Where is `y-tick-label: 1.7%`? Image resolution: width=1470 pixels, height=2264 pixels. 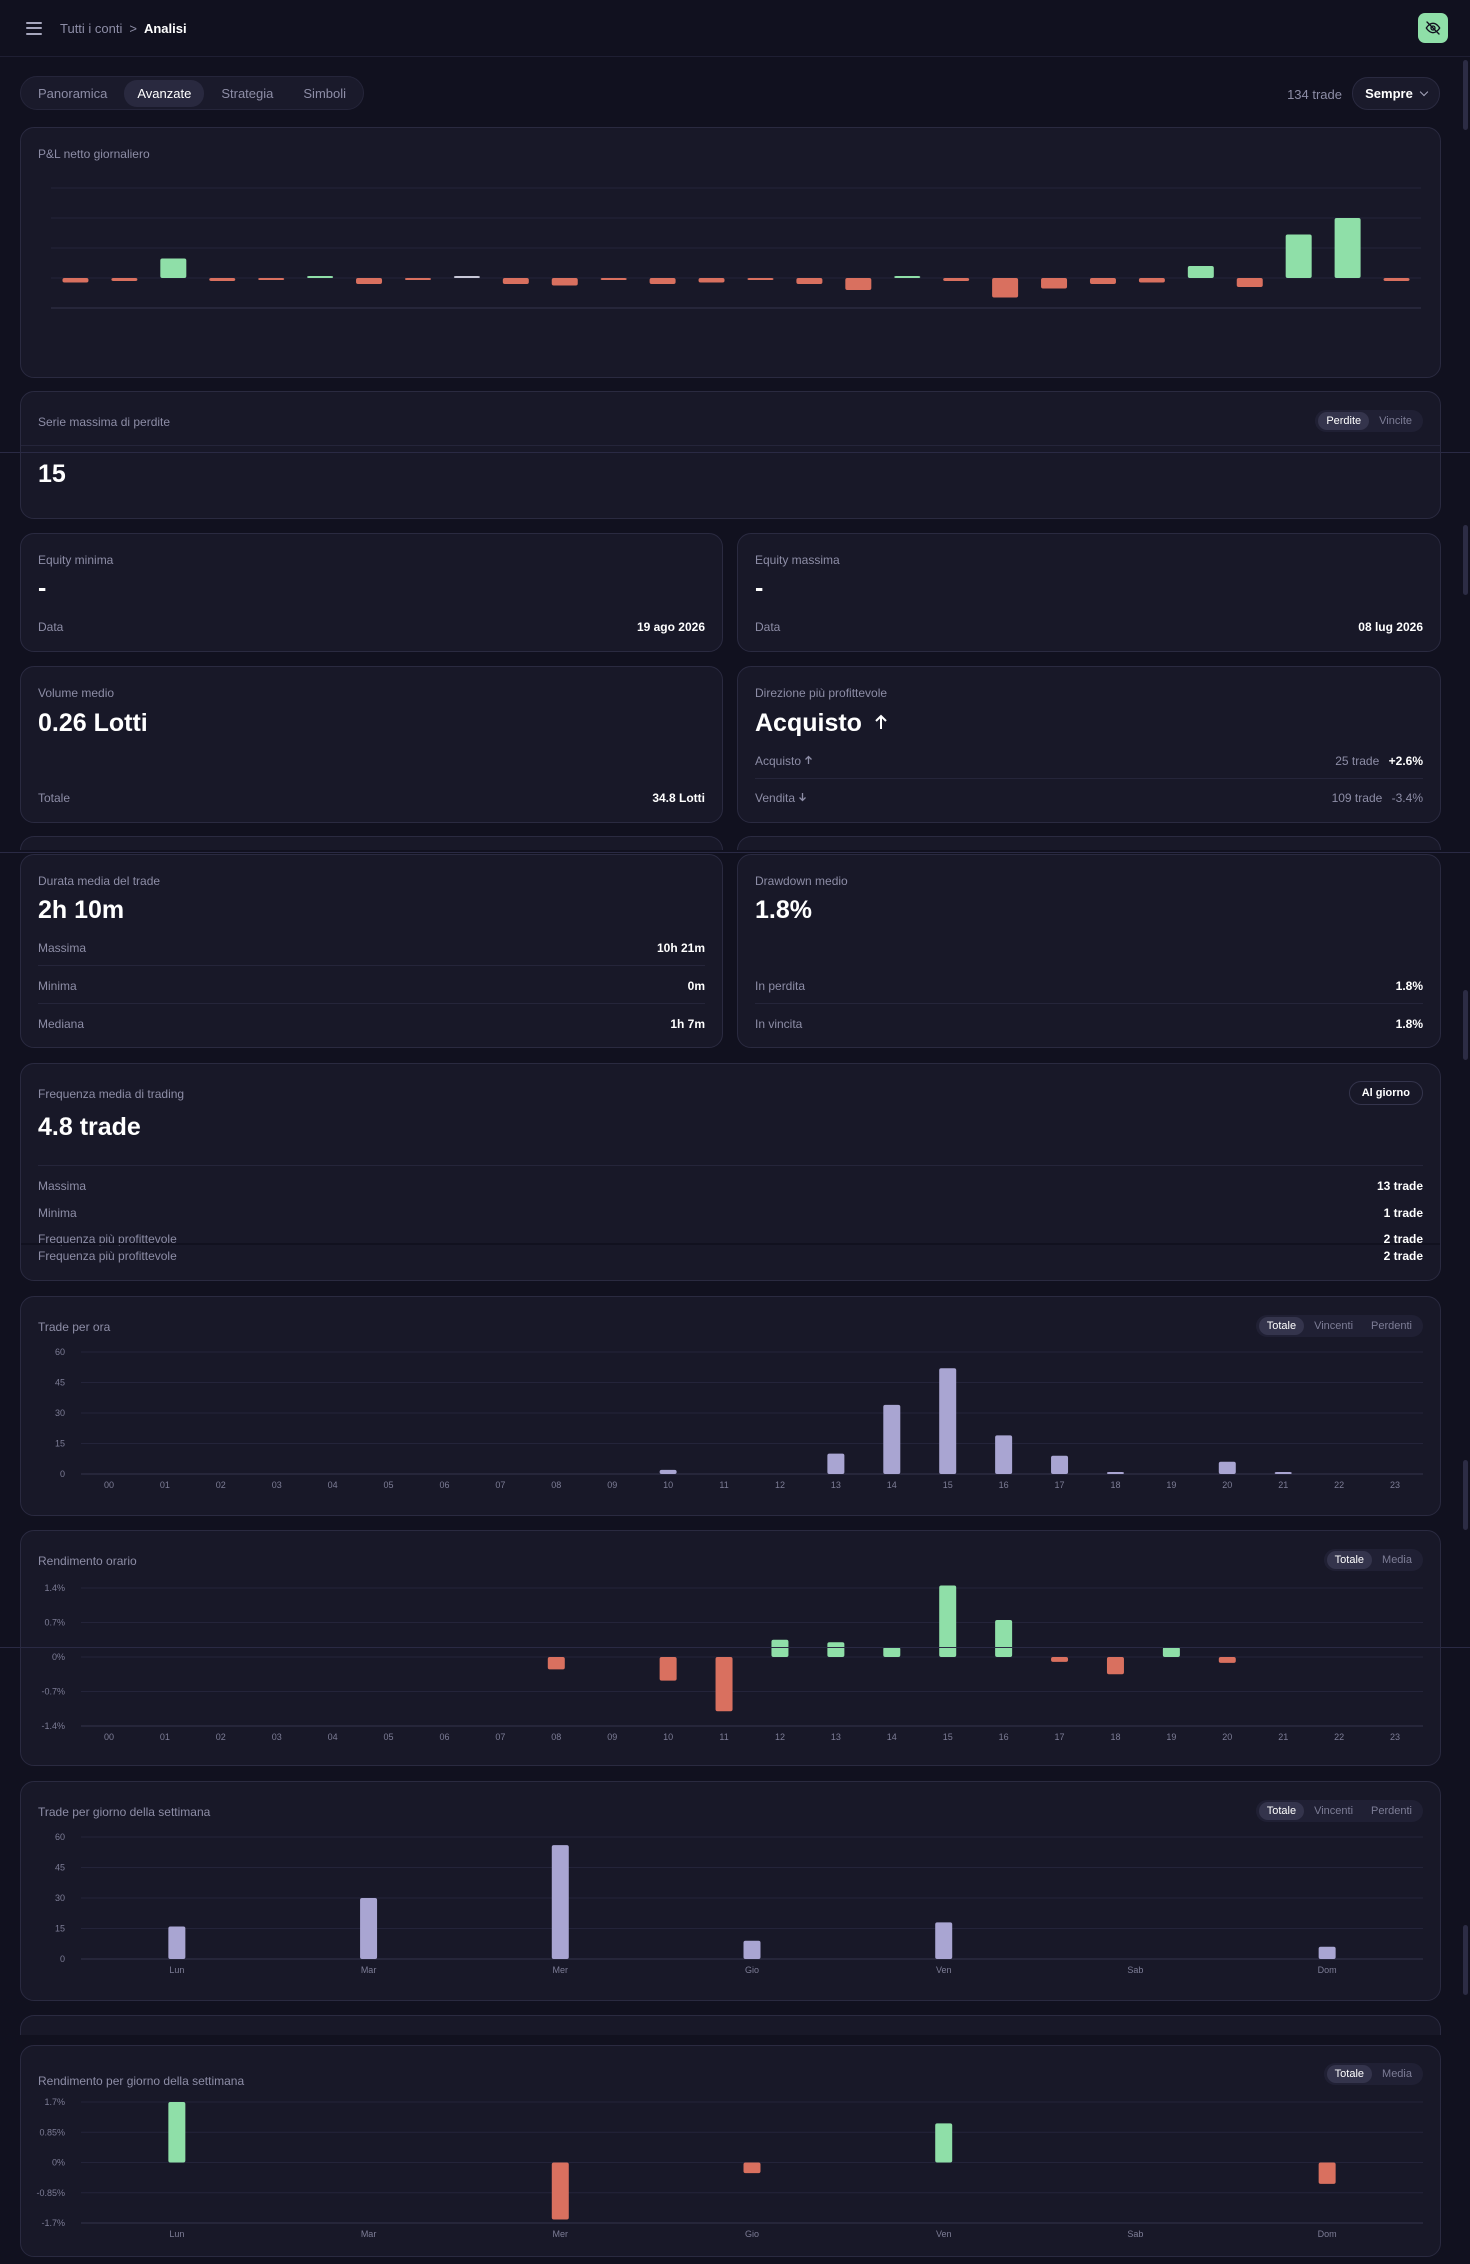
y-tick-label: 1.7% is located at coordinates (54, 2102).